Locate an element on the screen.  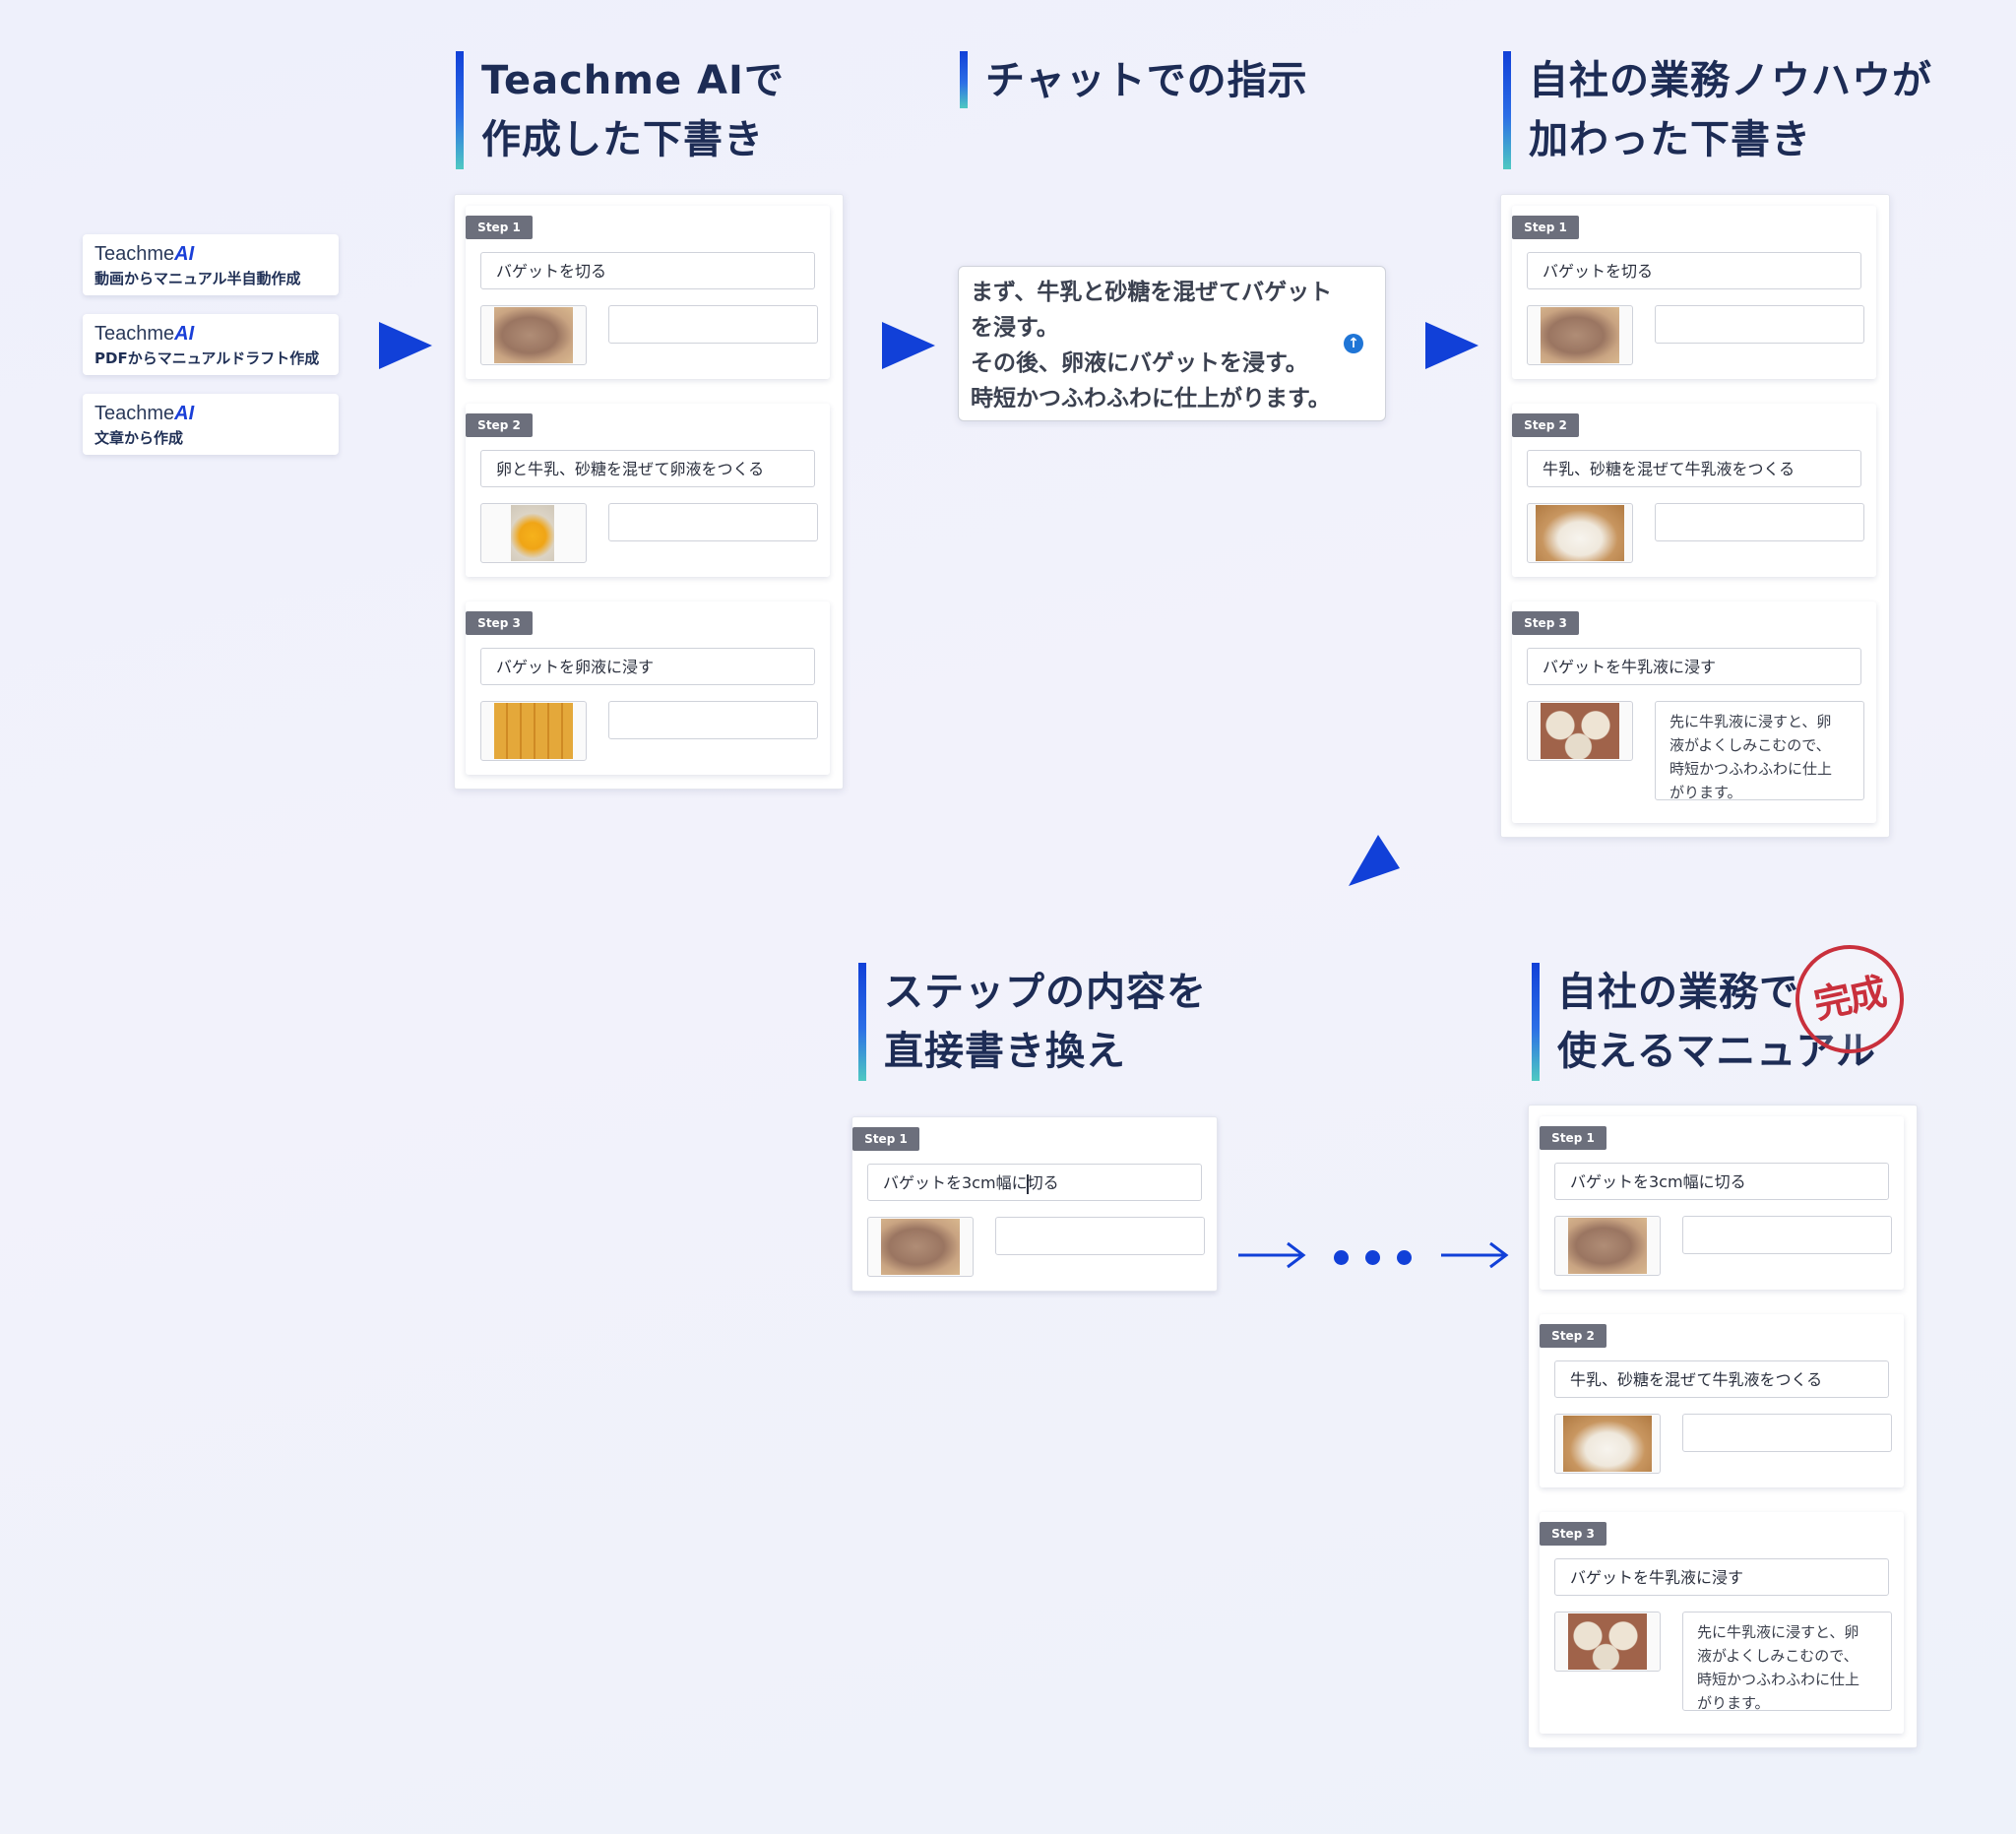
arrow-up-icon: ↑ is located at coordinates (1353, 344).